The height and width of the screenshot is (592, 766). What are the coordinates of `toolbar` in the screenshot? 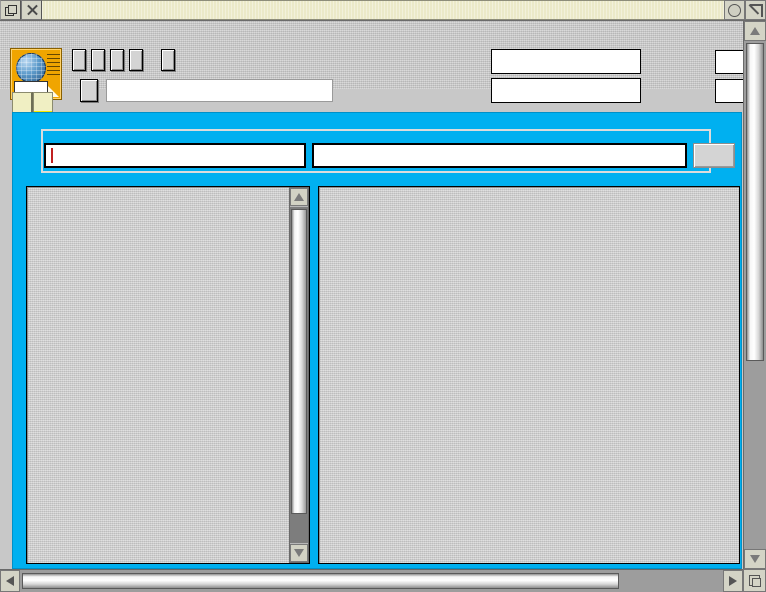 It's located at (383, 62).